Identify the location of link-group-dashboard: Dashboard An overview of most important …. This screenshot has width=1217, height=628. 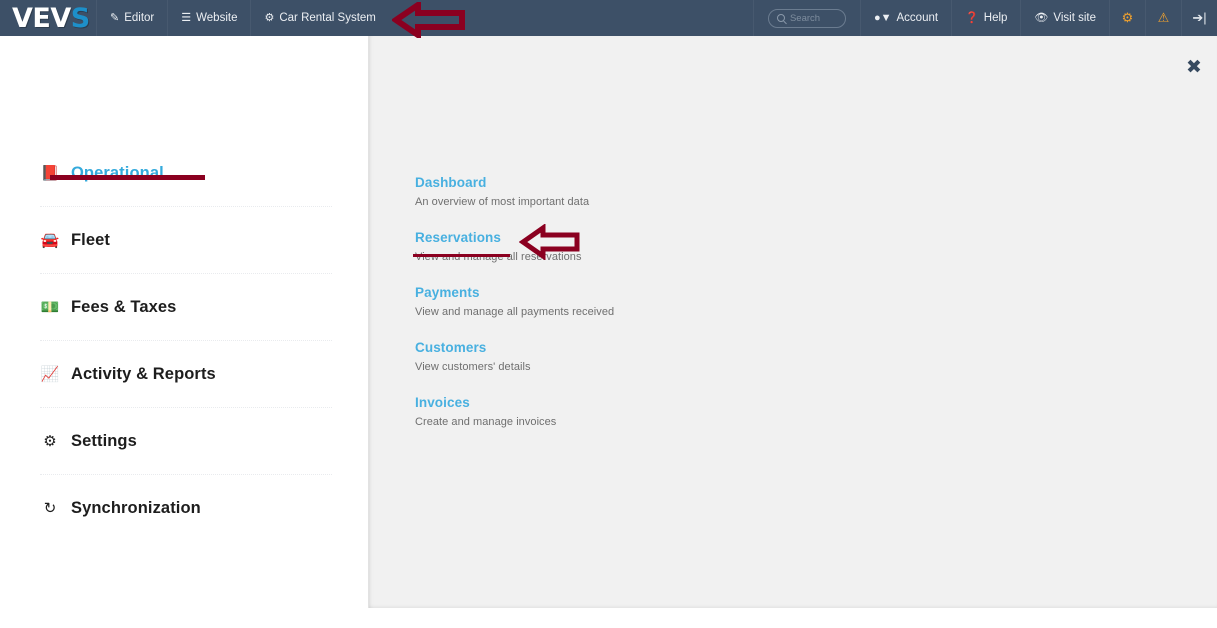
(625, 191).